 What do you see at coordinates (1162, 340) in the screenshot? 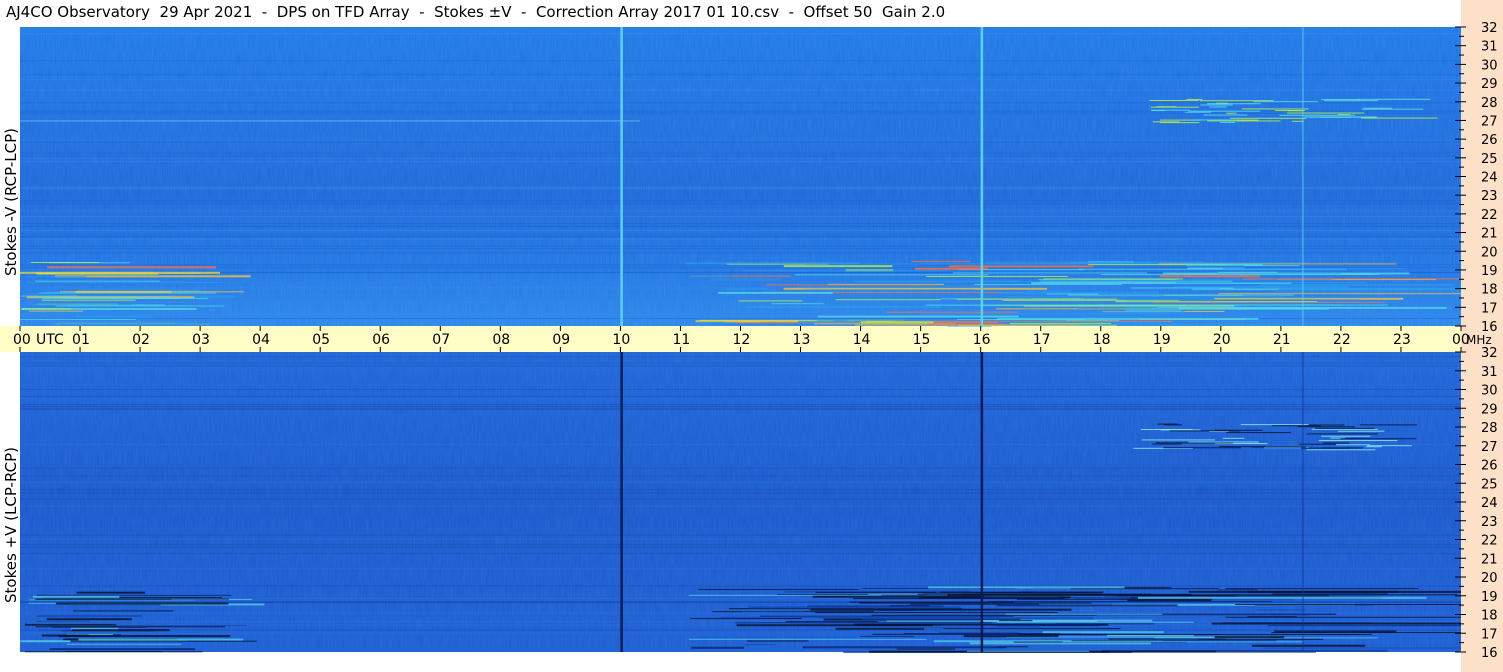
I see `utc-tick-label: 19` at bounding box center [1162, 340].